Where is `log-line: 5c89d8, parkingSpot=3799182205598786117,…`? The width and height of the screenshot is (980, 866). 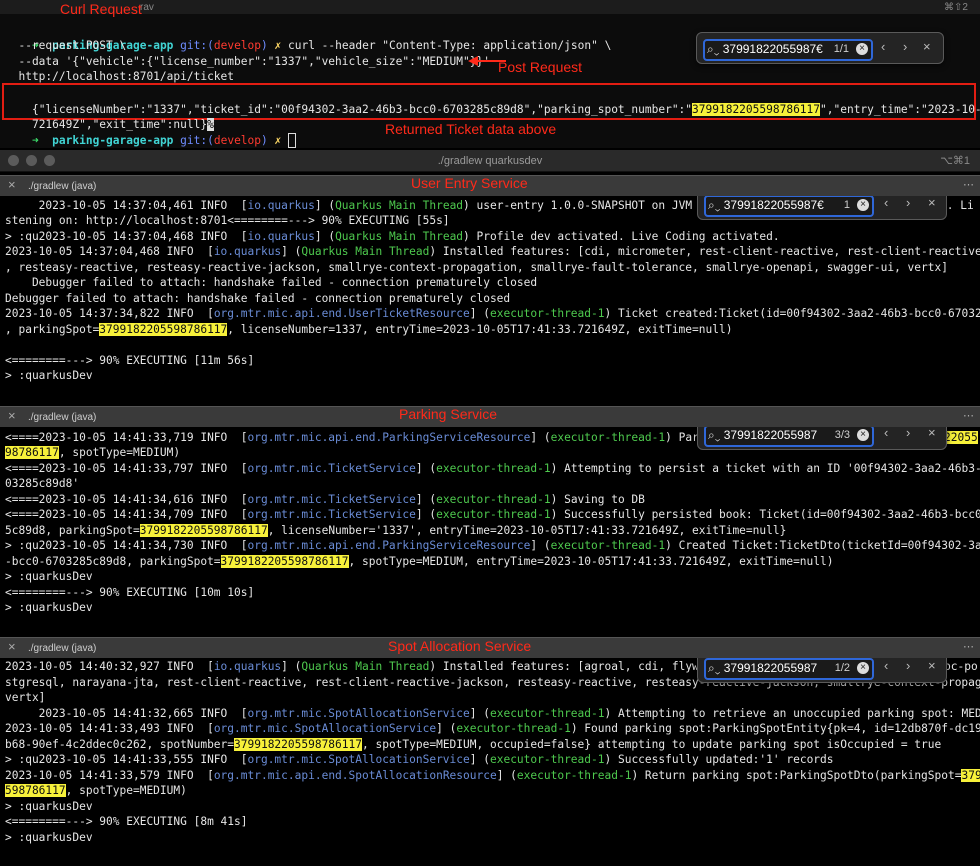 log-line: 5c89d8, parkingSpot=3799182205598786117,… is located at coordinates (396, 530).